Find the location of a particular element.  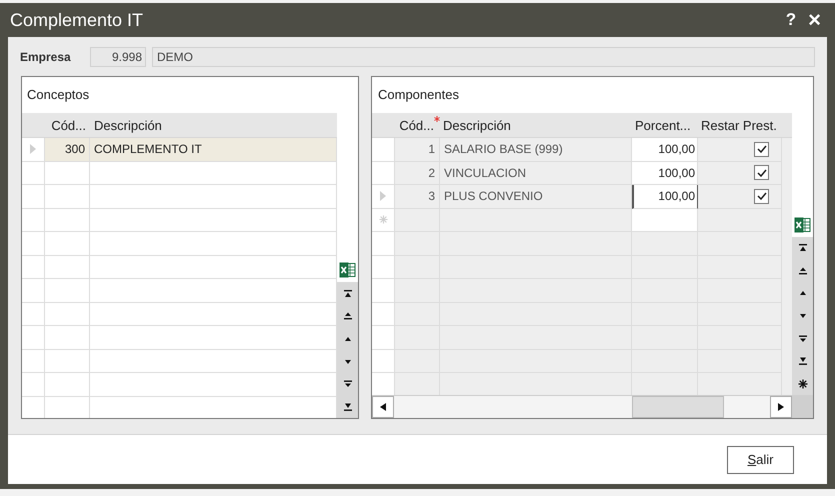

right-arrow-icon is located at coordinates (781, 407).